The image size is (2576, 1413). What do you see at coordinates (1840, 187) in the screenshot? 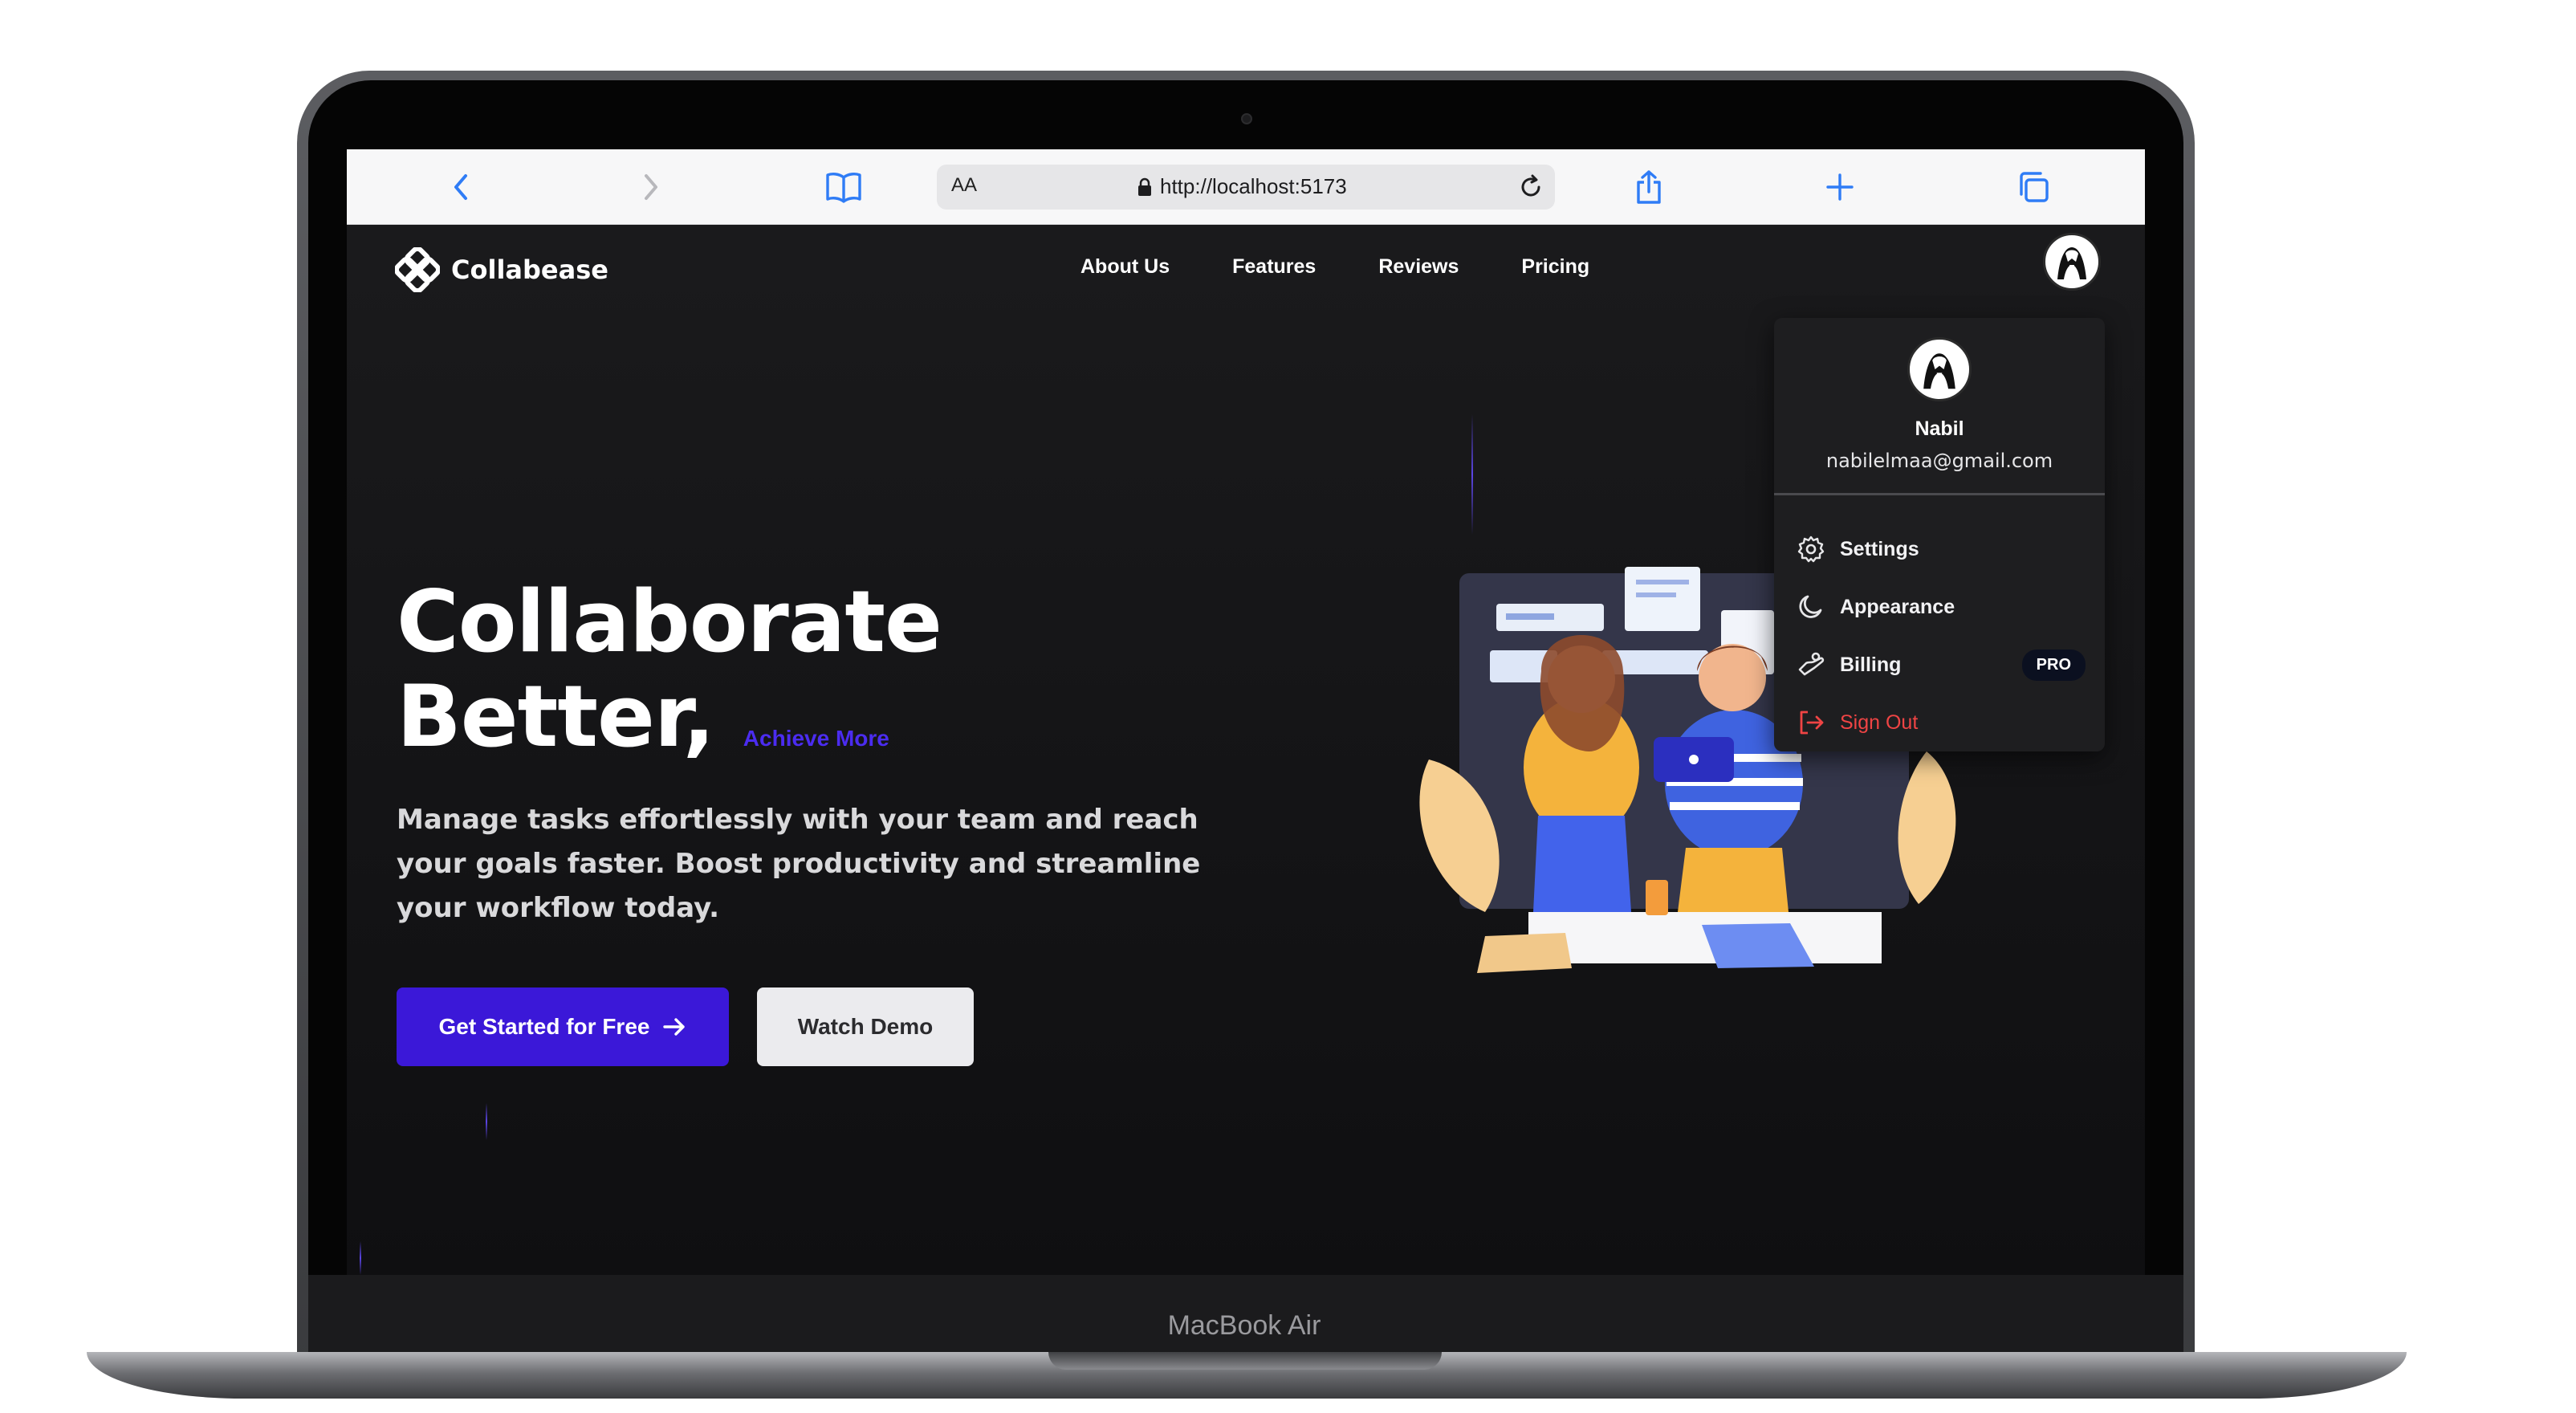
I see `new-tab-icon` at bounding box center [1840, 187].